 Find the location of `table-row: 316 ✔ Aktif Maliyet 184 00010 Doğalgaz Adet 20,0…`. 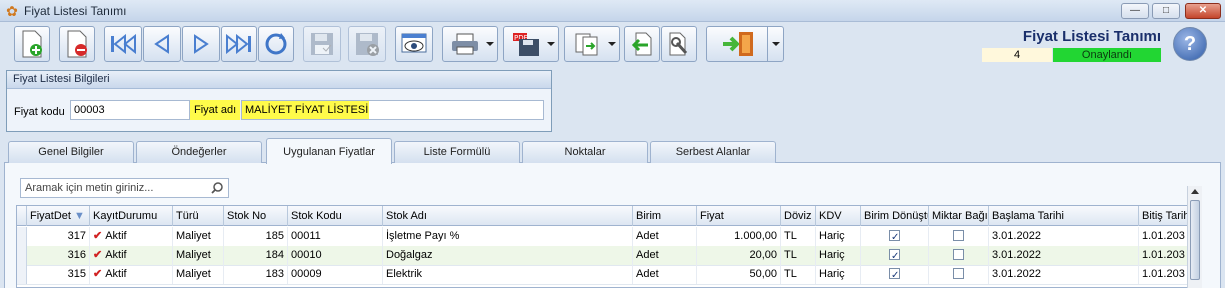

table-row: 316 ✔ Aktif Maliyet 184 00010 Doğalgaz Adet 20,0… is located at coordinates (608, 256).